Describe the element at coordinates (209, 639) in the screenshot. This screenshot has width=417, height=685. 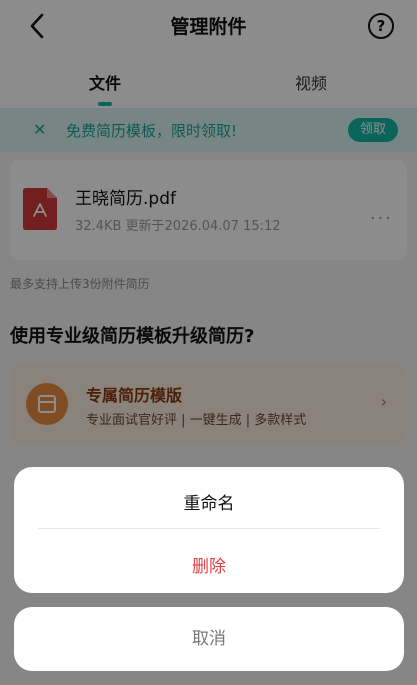
I see `cancel-button: 取消` at that location.